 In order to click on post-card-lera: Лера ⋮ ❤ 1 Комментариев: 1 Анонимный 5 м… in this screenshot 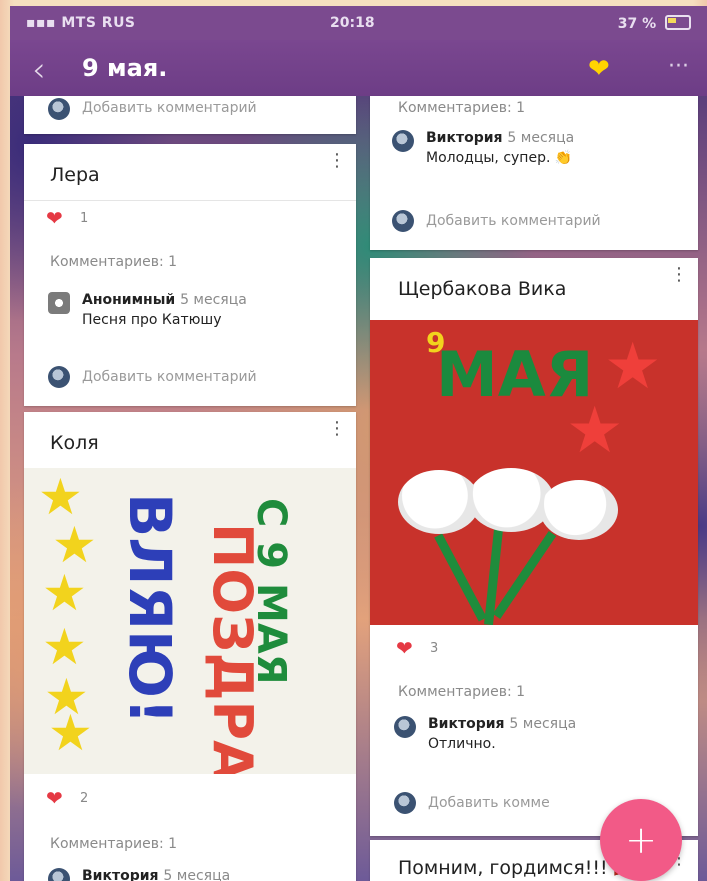, I will do `click(190, 275)`.